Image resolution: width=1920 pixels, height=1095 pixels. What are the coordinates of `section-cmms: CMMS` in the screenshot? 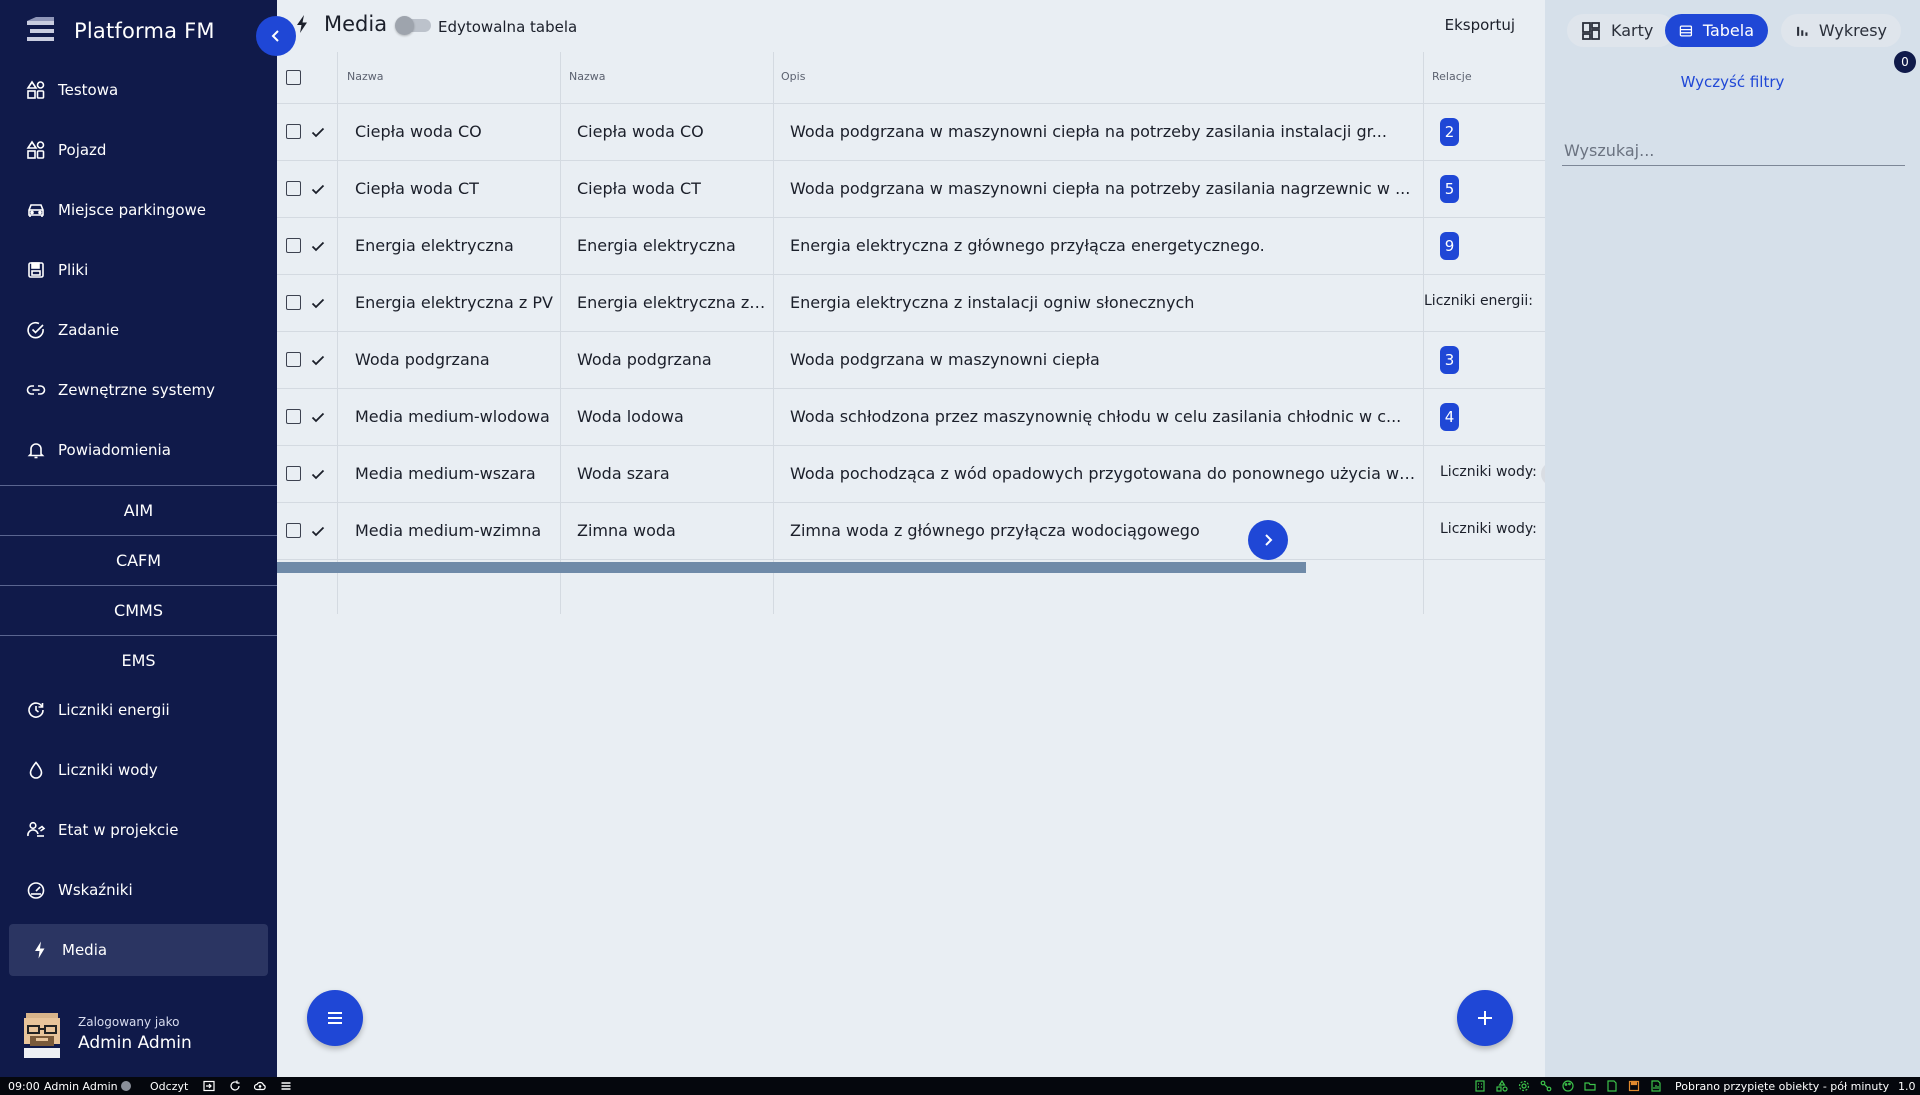 It's located at (138, 610).